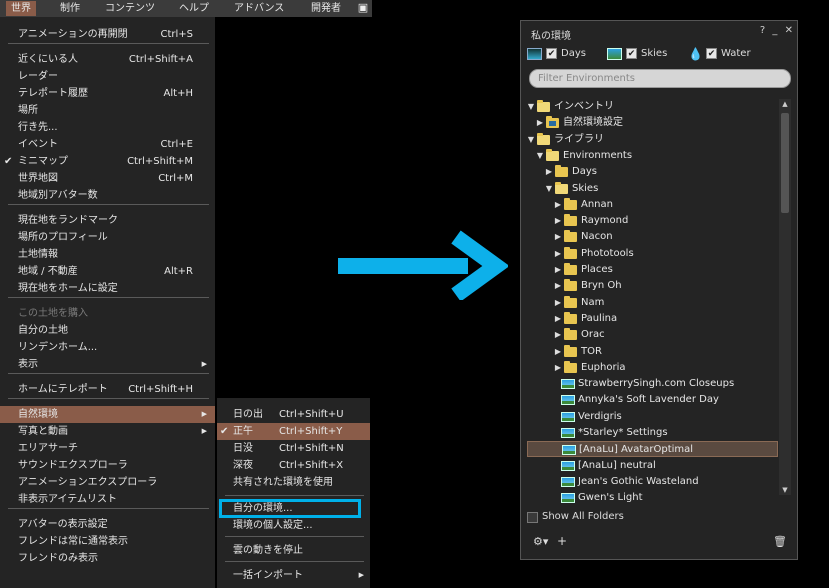 This screenshot has width=829, height=588. Describe the element at coordinates (652, 205) in the screenshot. I see `tree-item-folder: ▶ Annan` at that location.